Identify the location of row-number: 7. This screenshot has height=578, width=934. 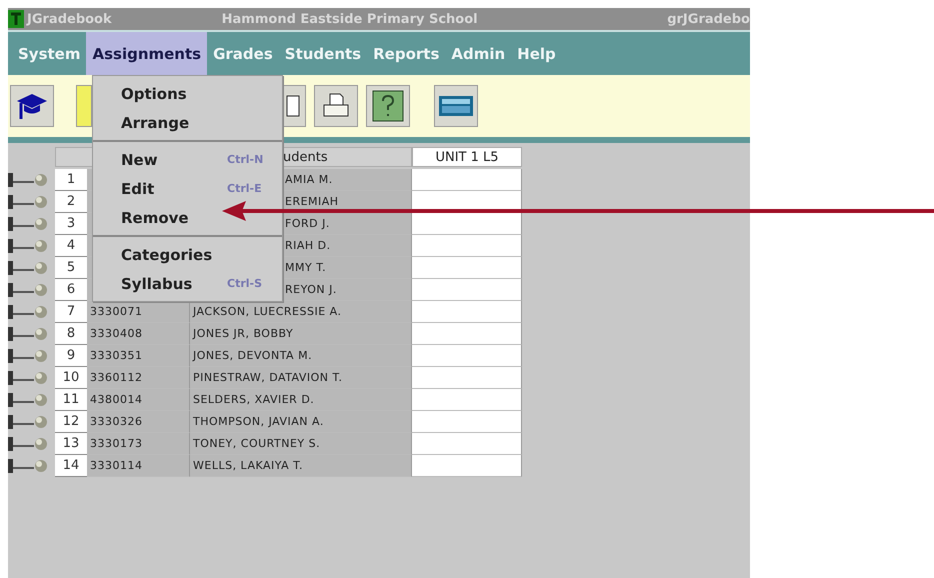
(71, 312).